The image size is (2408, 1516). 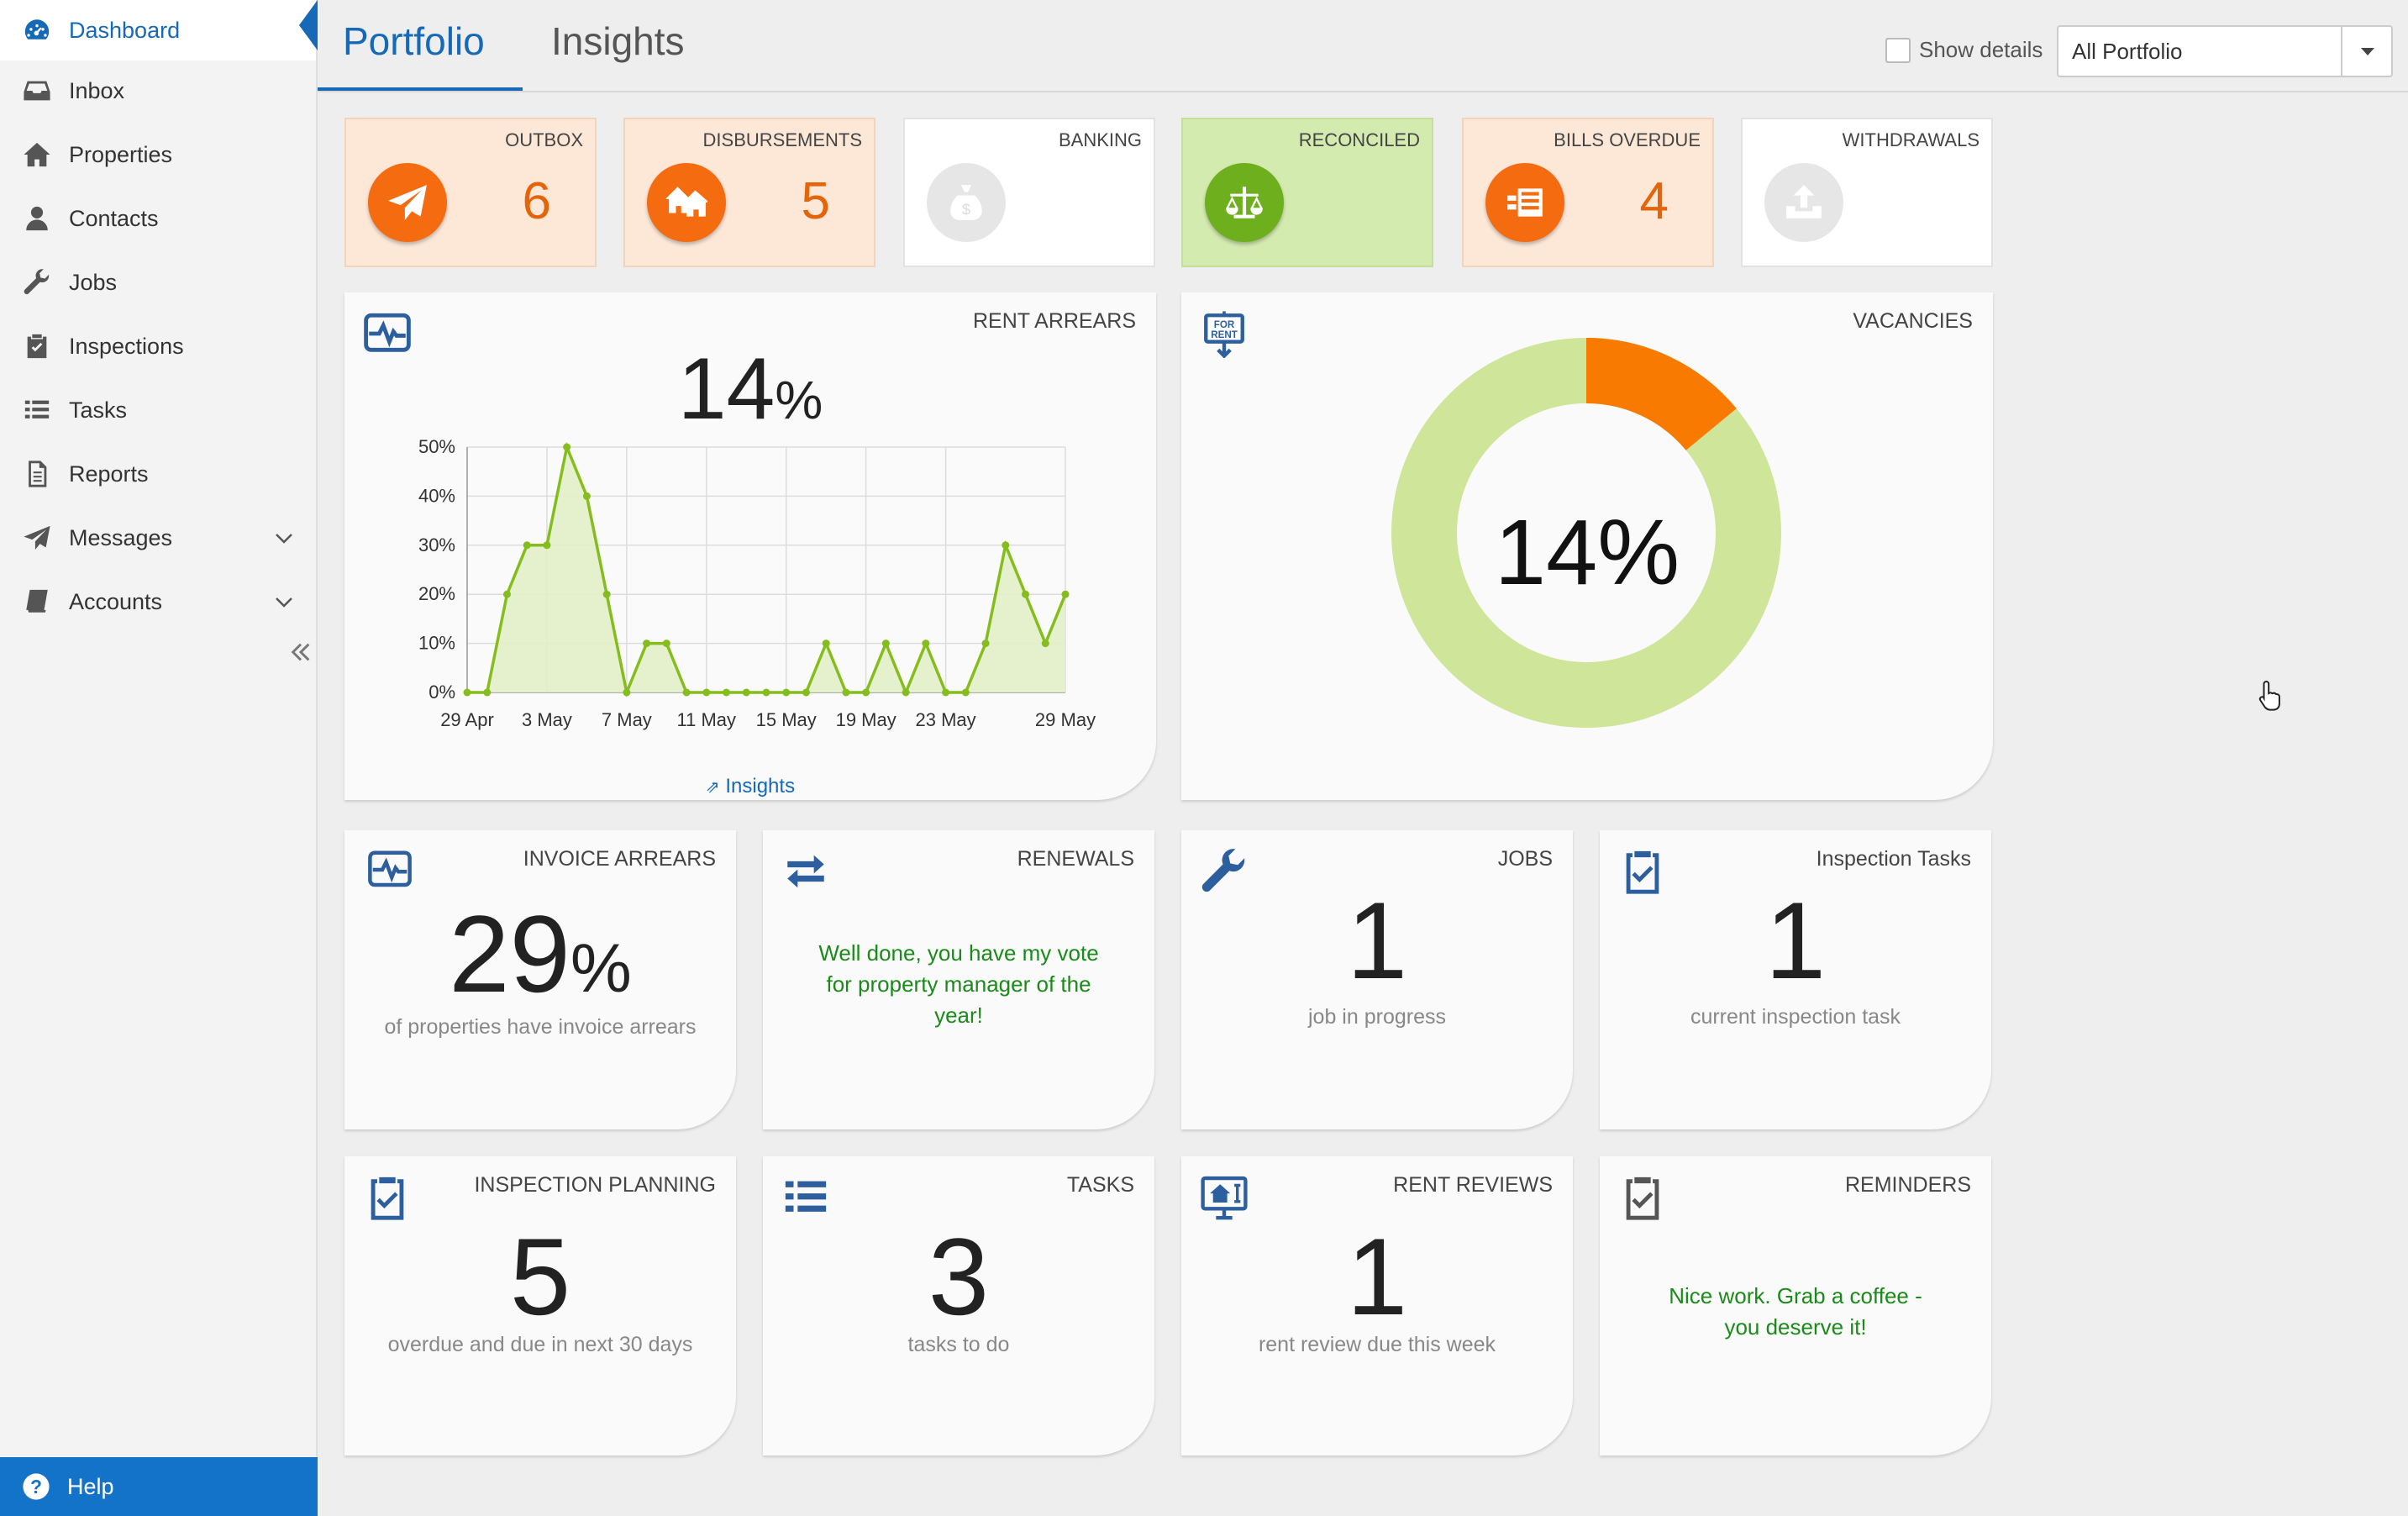 What do you see at coordinates (509, 953) in the screenshot?
I see `invoice-arrears-number: 29` at bounding box center [509, 953].